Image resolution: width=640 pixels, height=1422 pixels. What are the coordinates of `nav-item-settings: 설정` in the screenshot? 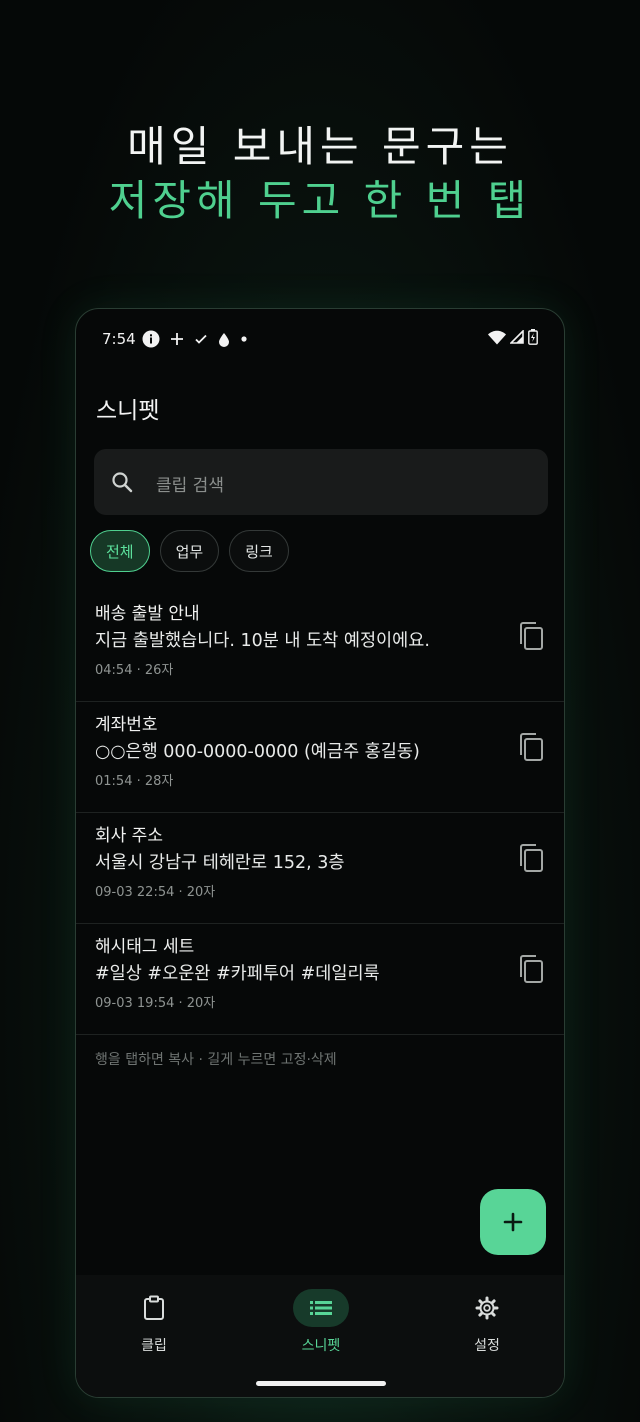 It's located at (487, 1324).